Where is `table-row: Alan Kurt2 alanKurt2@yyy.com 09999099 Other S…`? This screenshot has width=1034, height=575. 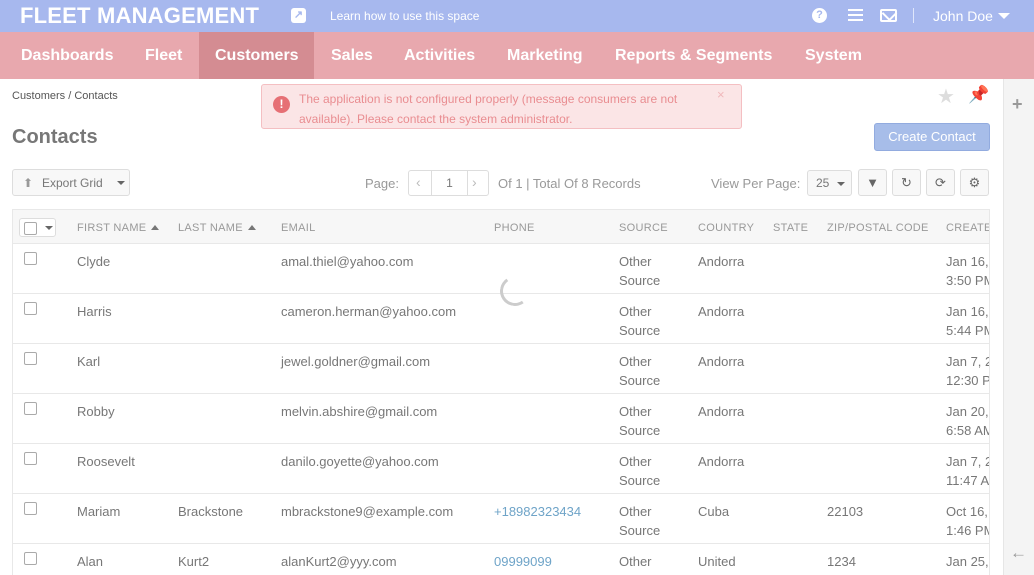 table-row: Alan Kurt2 alanKurt2@yyy.com 09999099 Other S… is located at coordinates (501, 559).